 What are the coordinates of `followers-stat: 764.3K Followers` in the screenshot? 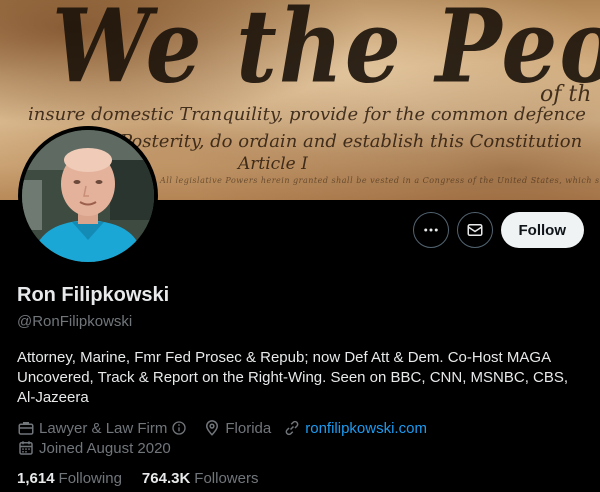 It's located at (200, 478).